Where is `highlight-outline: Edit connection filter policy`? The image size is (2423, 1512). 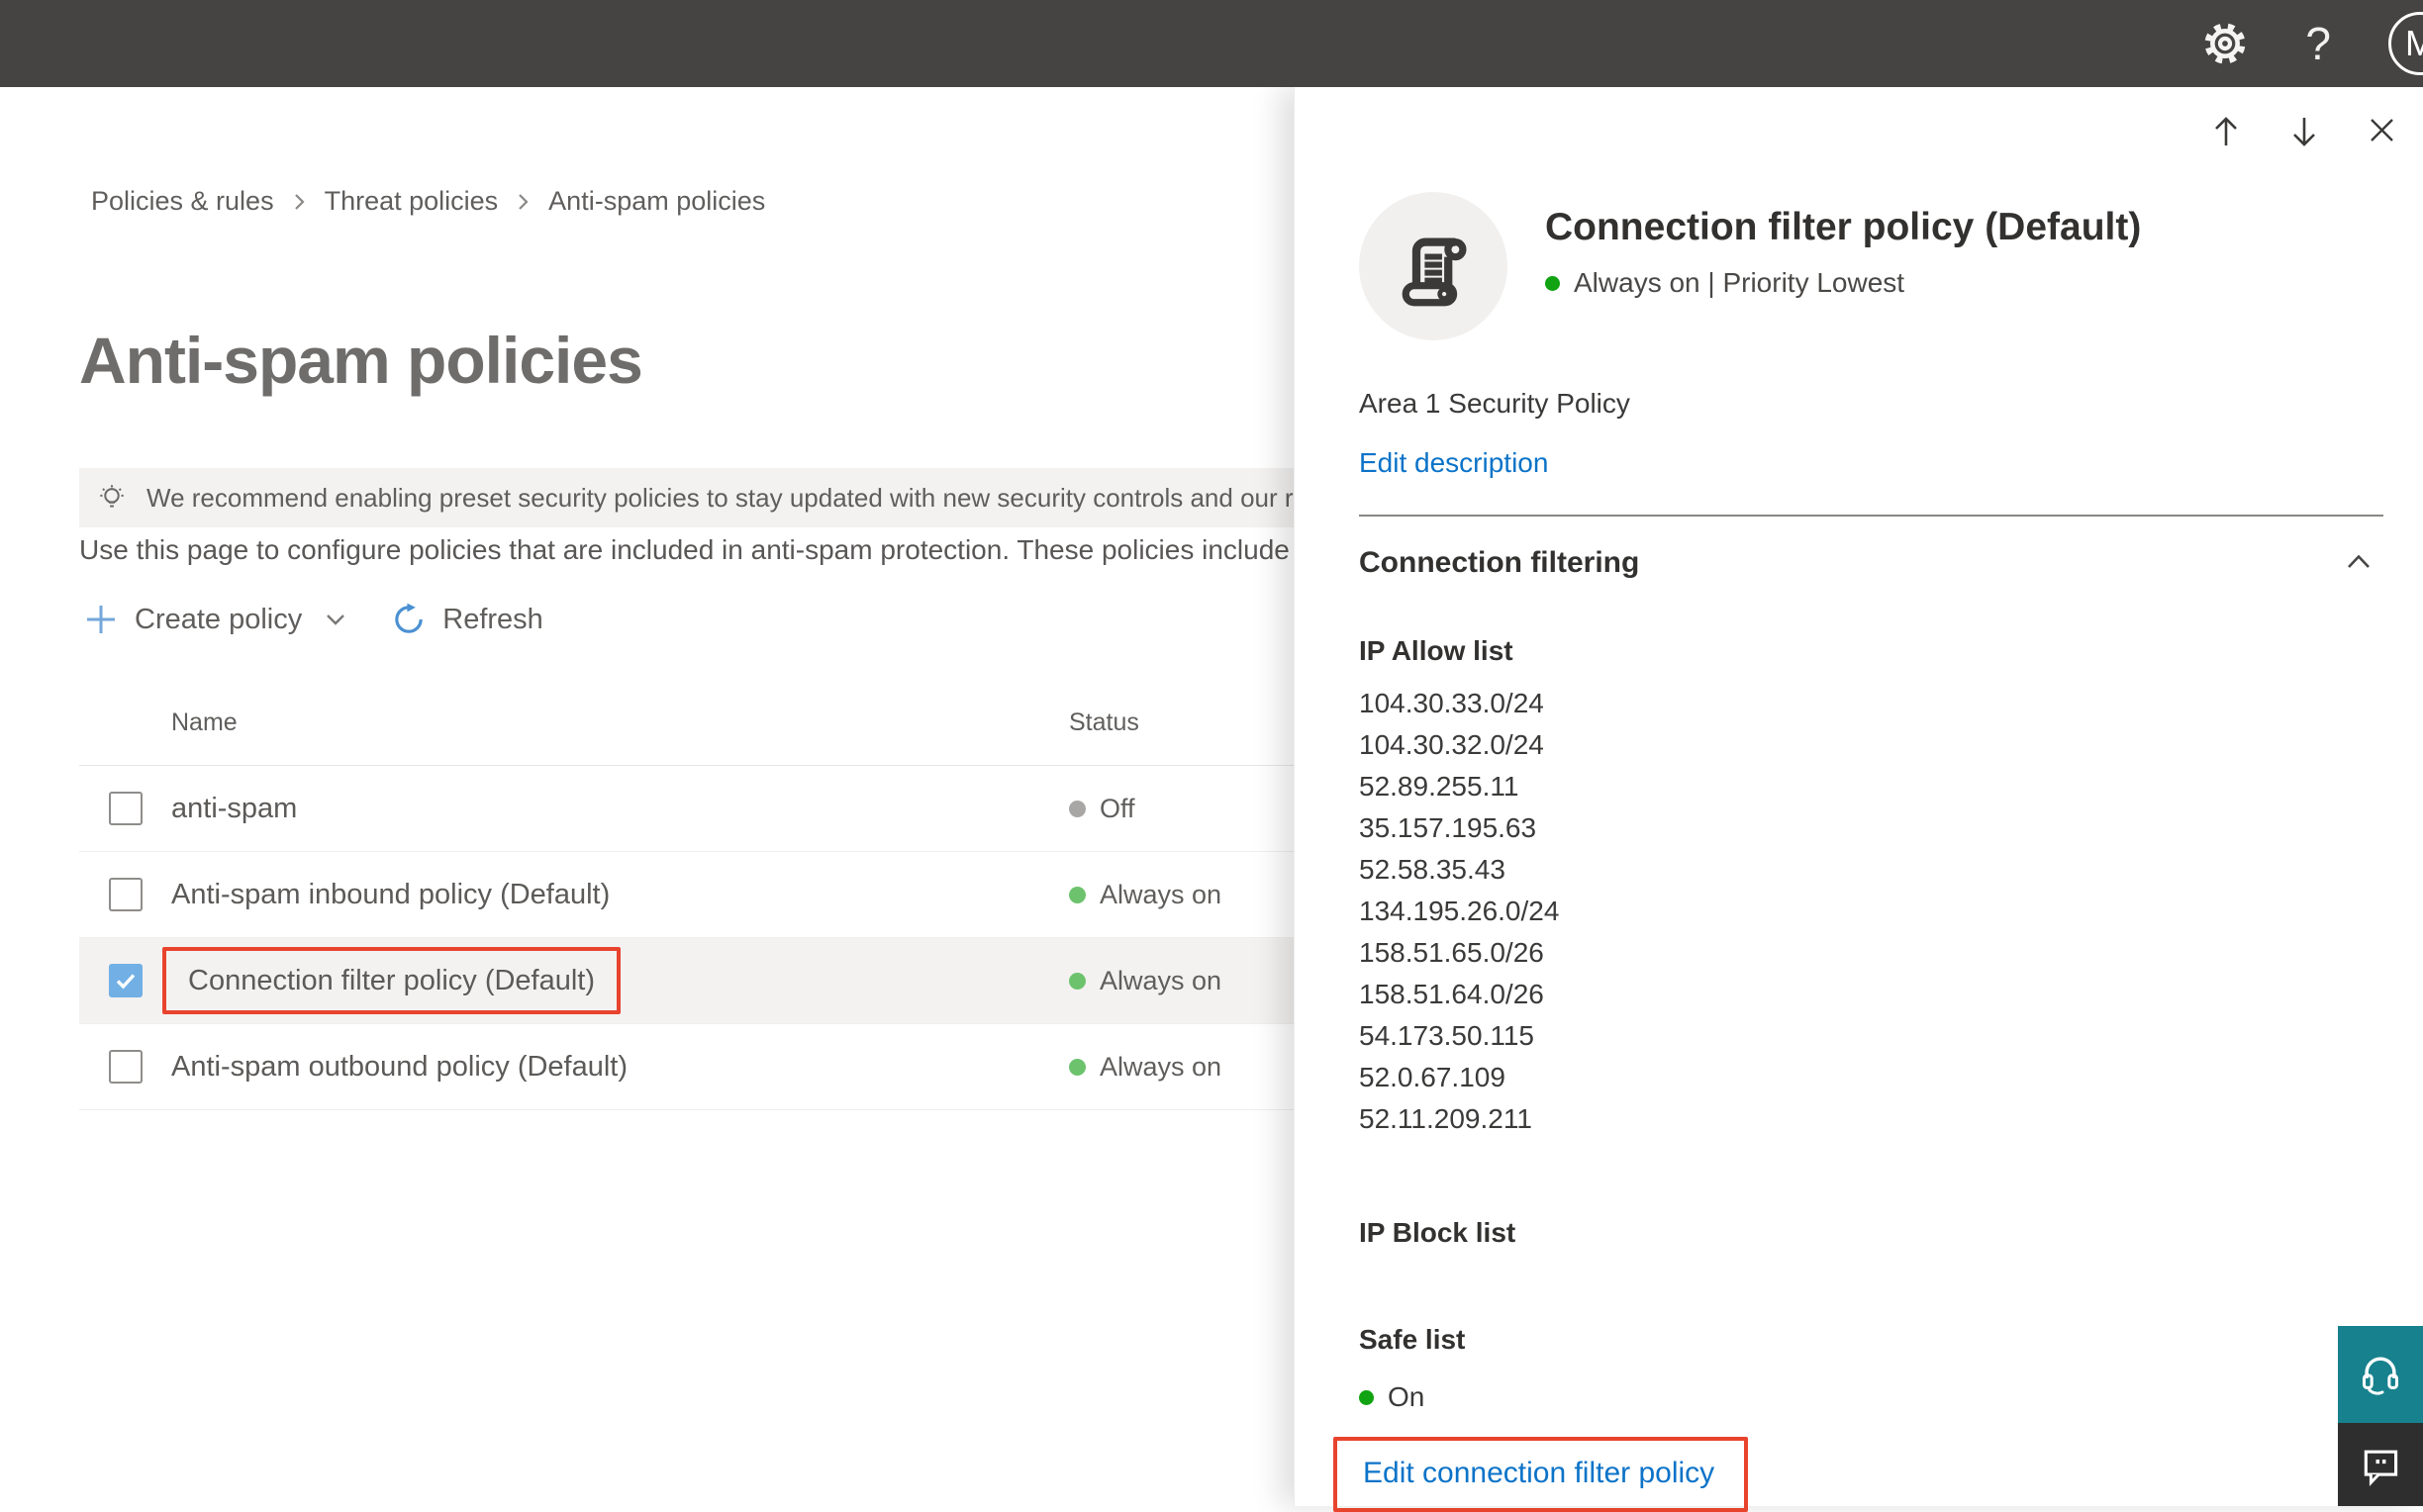
highlight-outline: Edit connection filter policy is located at coordinates (1540, 1474).